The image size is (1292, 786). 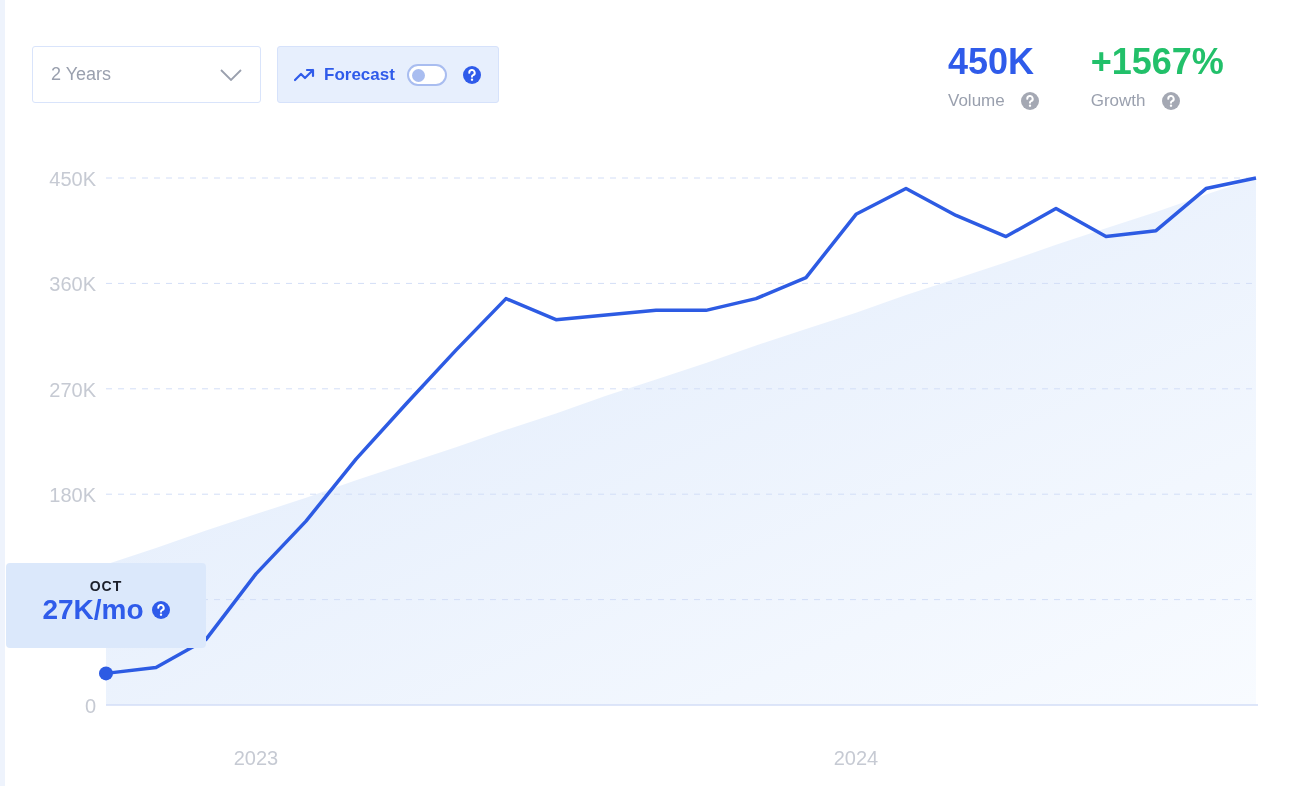 What do you see at coordinates (72, 179) in the screenshot?
I see `y-axis-label: 450K` at bounding box center [72, 179].